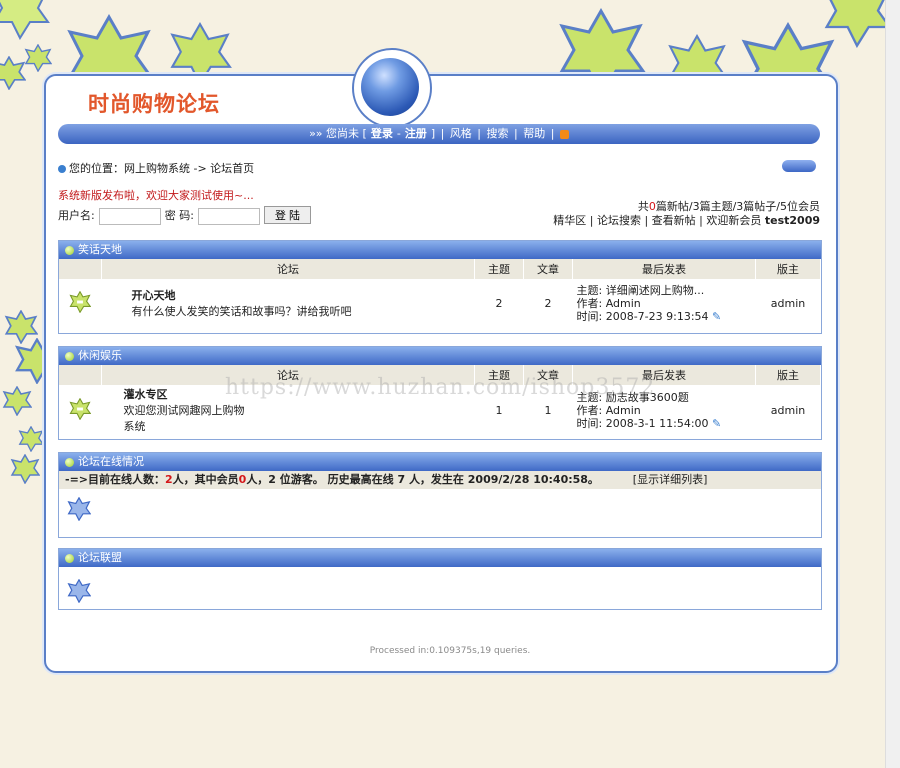  Describe the element at coordinates (154, 103) in the screenshot. I see `site-title: 时尚购物论坛` at that location.